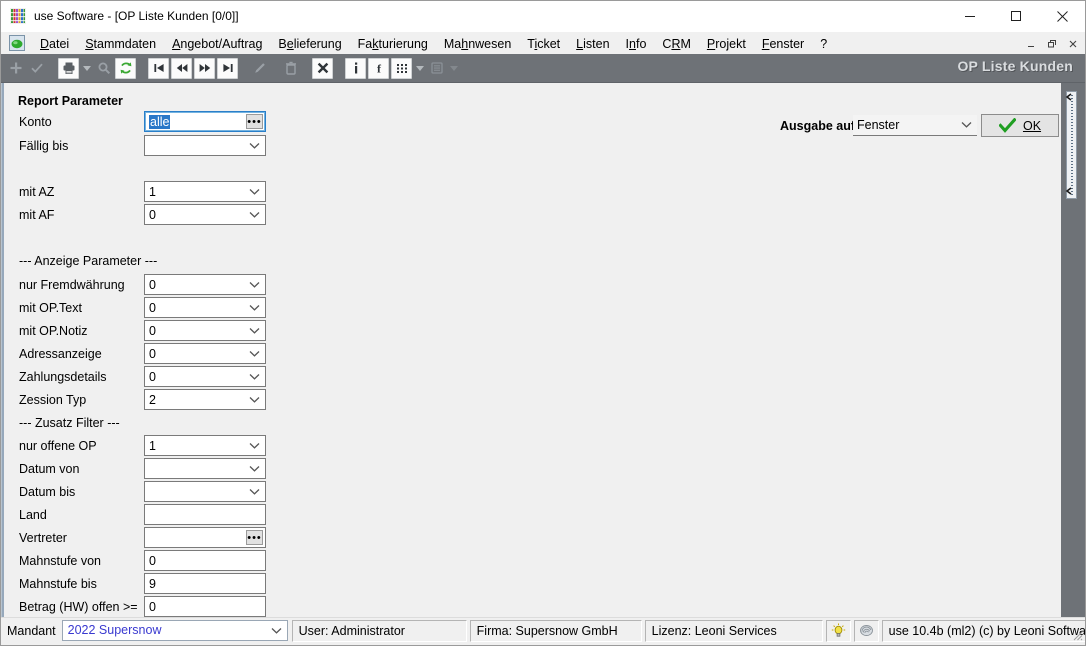  What do you see at coordinates (37, 192) in the screenshot?
I see `label-mit-az: mit AZ` at bounding box center [37, 192].